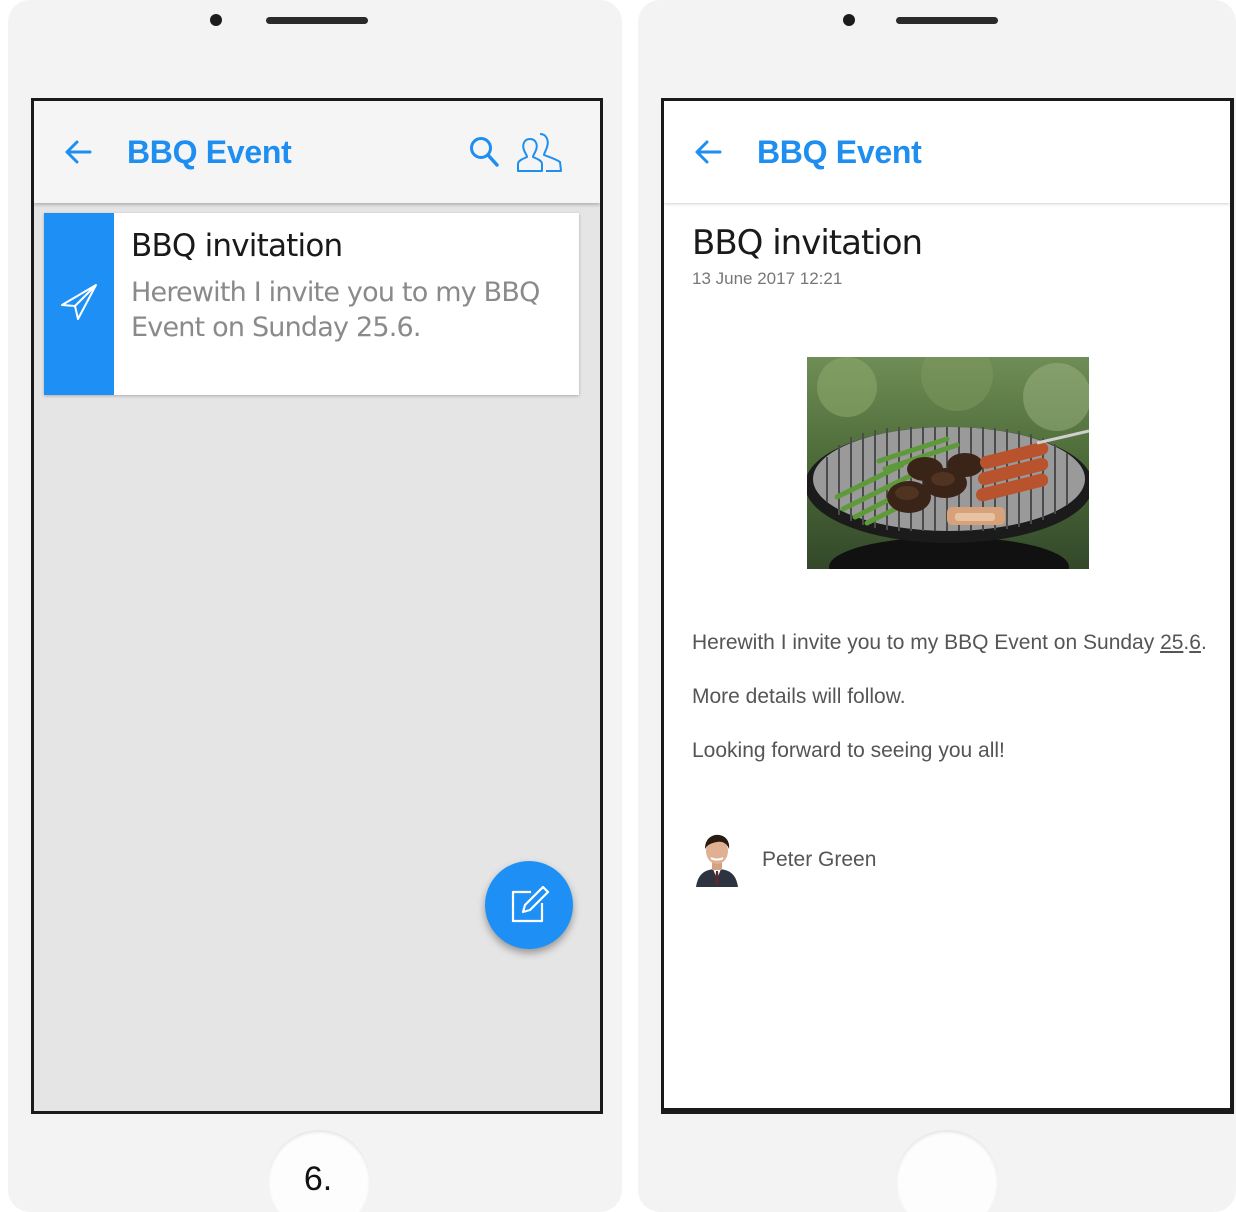 The height and width of the screenshot is (1212, 1236). What do you see at coordinates (948, 463) in the screenshot?
I see `bbq-grill-photo` at bounding box center [948, 463].